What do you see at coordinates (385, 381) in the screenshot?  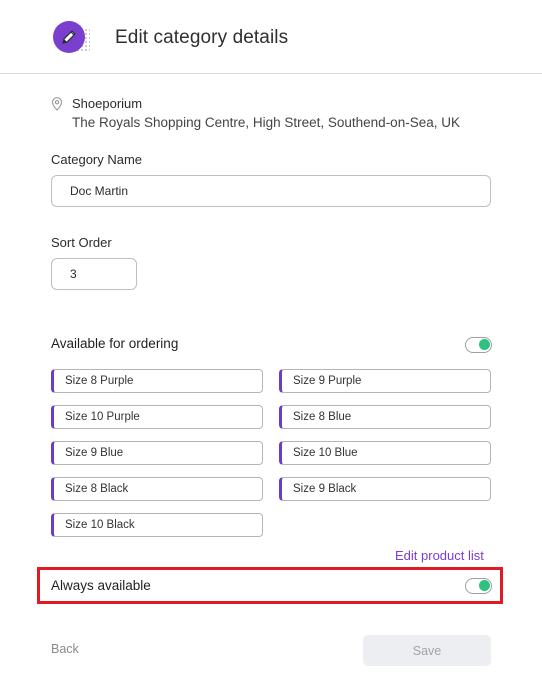 I see `product-chip: Size 9 Purple` at bounding box center [385, 381].